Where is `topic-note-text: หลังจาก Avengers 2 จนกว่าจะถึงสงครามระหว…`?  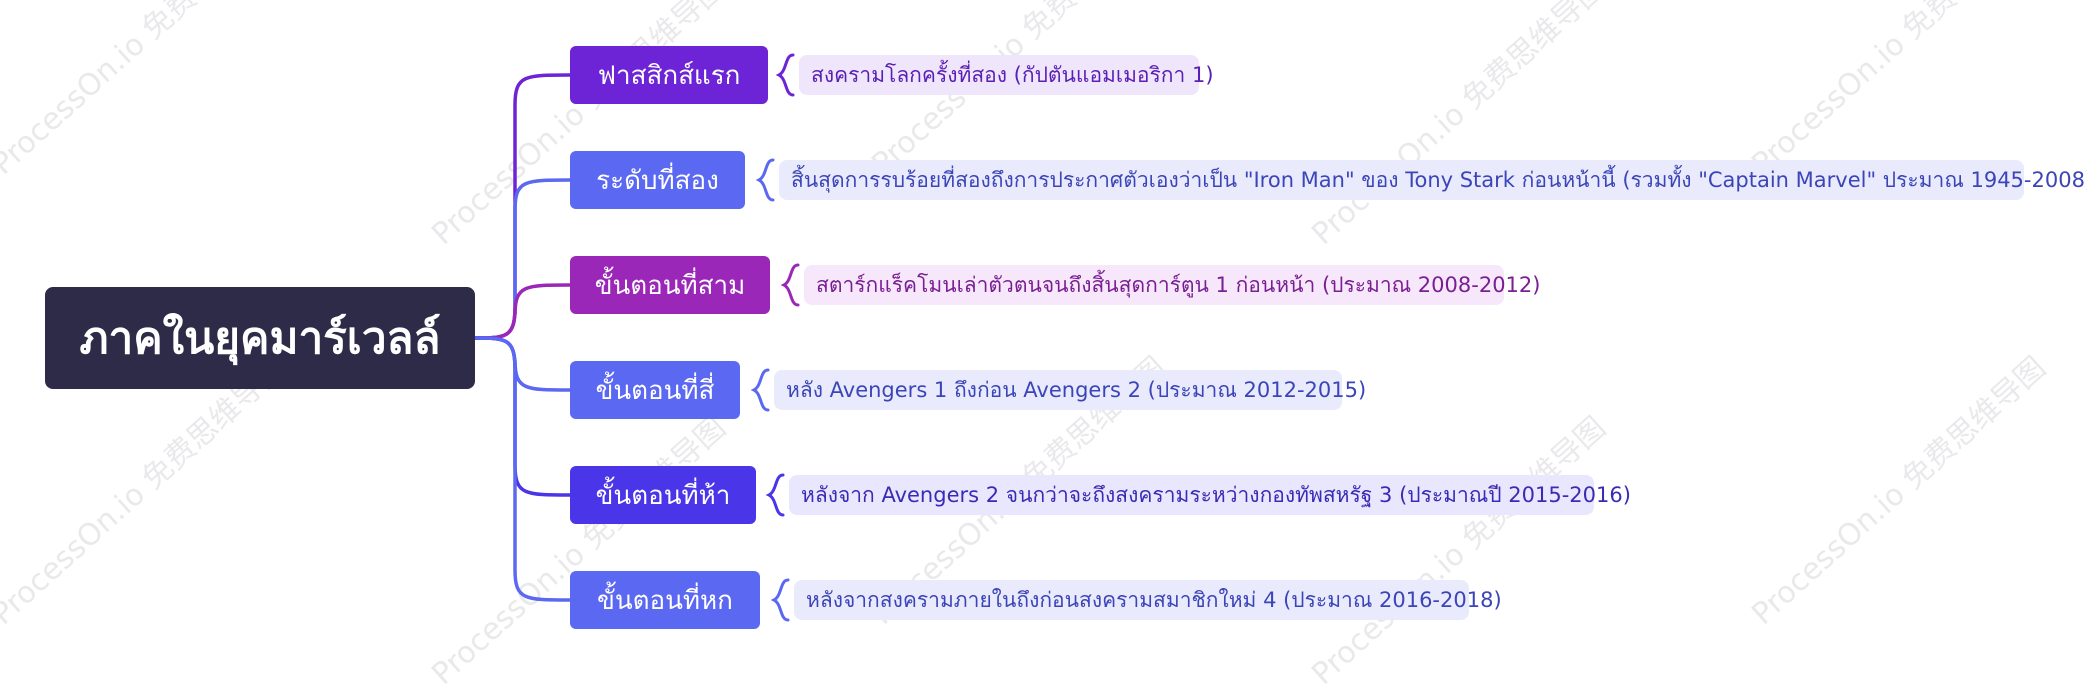
topic-note-text: หลังจาก Avengers 2 จนกว่าจะถึงสงครามระหว… is located at coordinates (1216, 494).